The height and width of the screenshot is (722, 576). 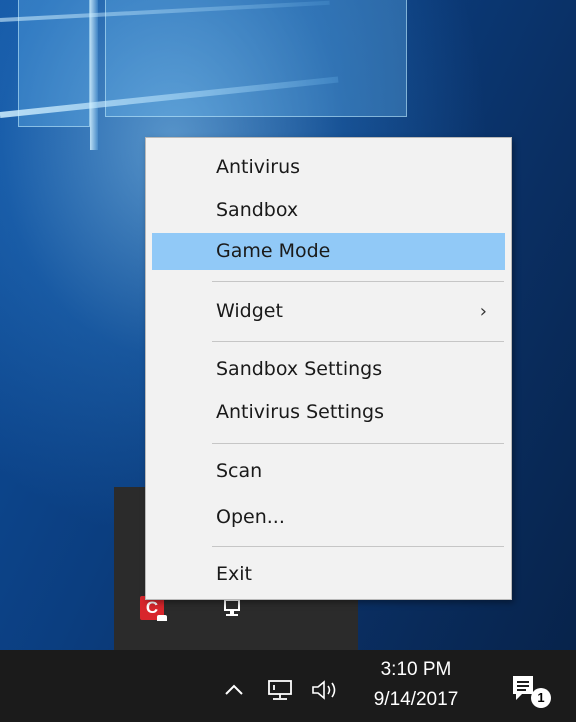 I want to click on menu-item-game-mode: Game Mode, so click(x=328, y=251).